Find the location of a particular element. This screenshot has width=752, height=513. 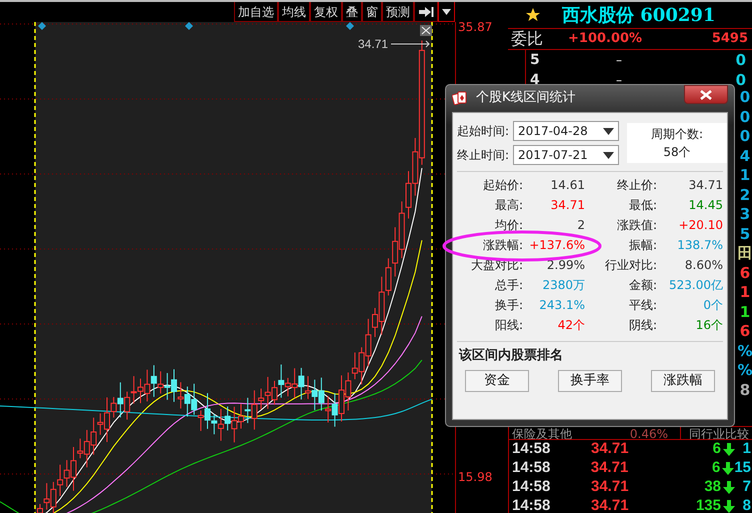

stat-label: 起始价: is located at coordinates (502, 185).